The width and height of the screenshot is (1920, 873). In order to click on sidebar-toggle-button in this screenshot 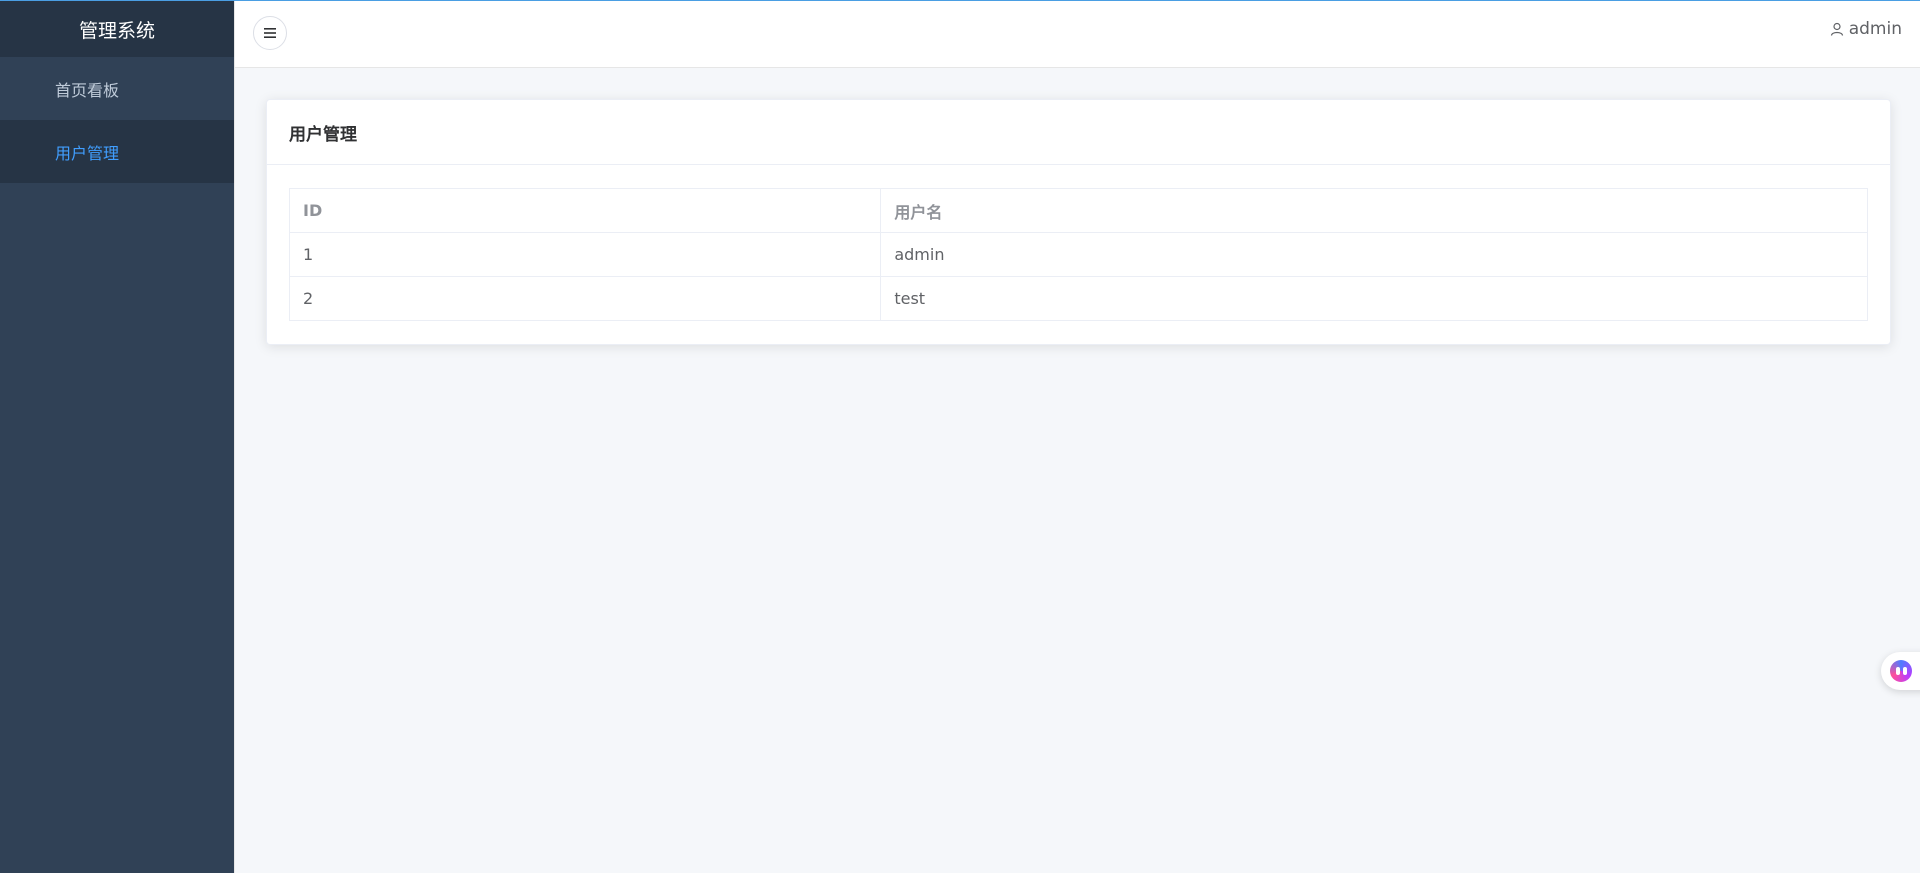, I will do `click(270, 33)`.